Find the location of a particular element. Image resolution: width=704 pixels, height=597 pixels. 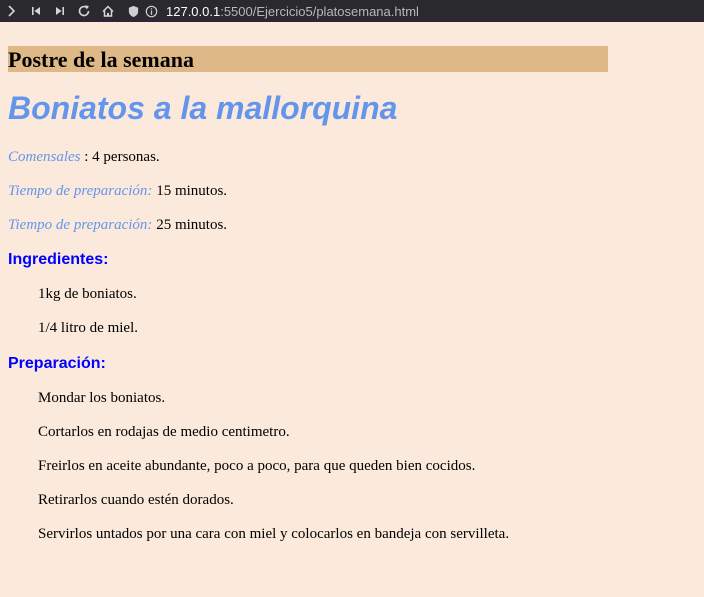

step-item: Retirarlos cuando estén dorados. is located at coordinates (136, 500).